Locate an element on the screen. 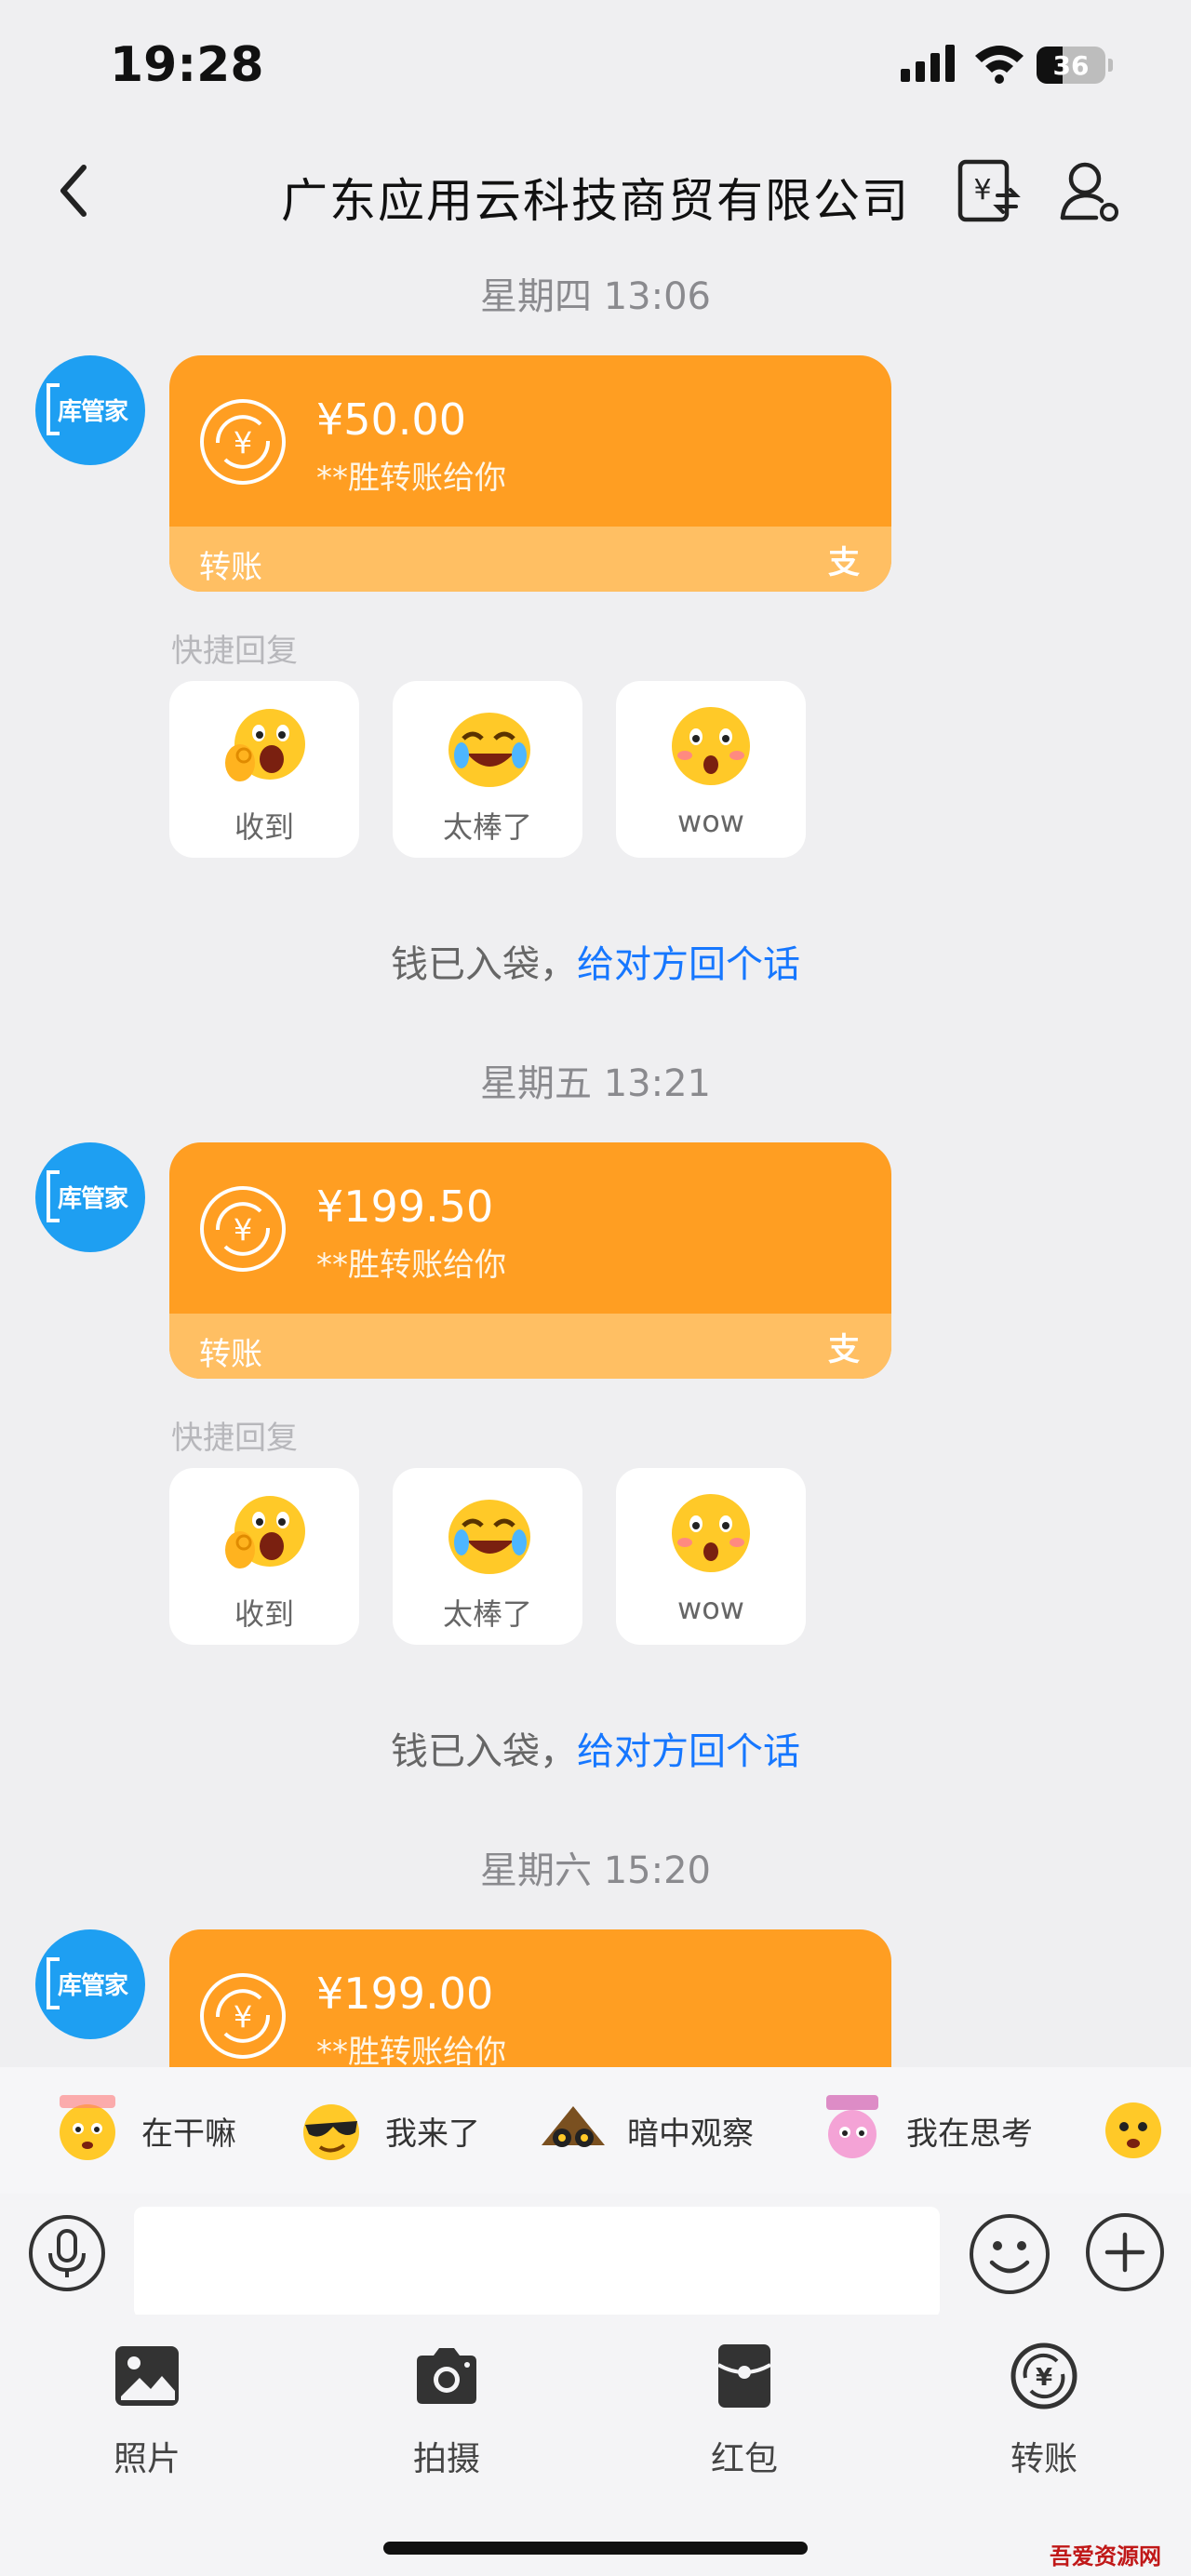 The width and height of the screenshot is (1191, 2576). battery-level: 36 is located at coordinates (1071, 65).